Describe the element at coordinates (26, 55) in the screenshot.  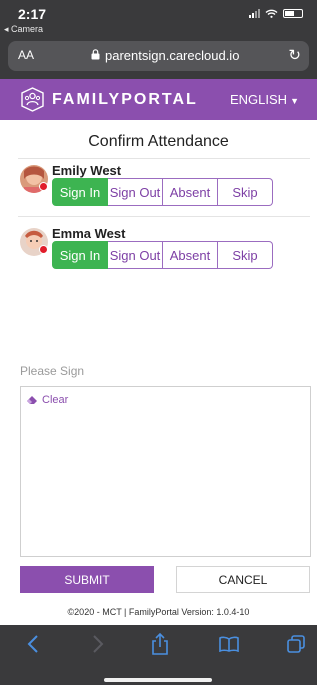
I see `text-size-button: AA` at that location.